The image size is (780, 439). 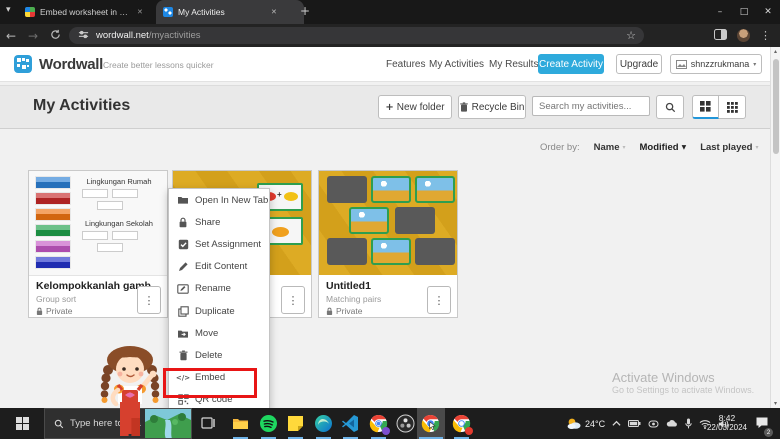 I want to click on activity-type: Matching pairs, so click(x=354, y=299).